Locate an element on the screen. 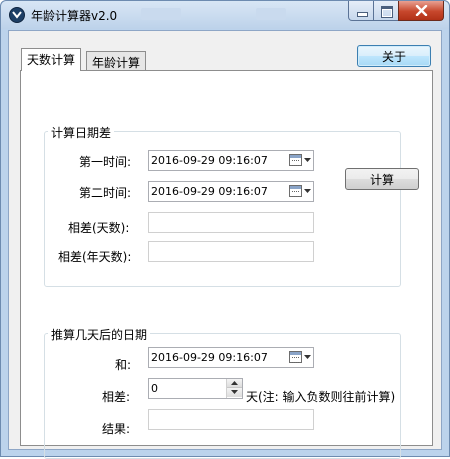  result-label: 结果: is located at coordinates (116, 429).